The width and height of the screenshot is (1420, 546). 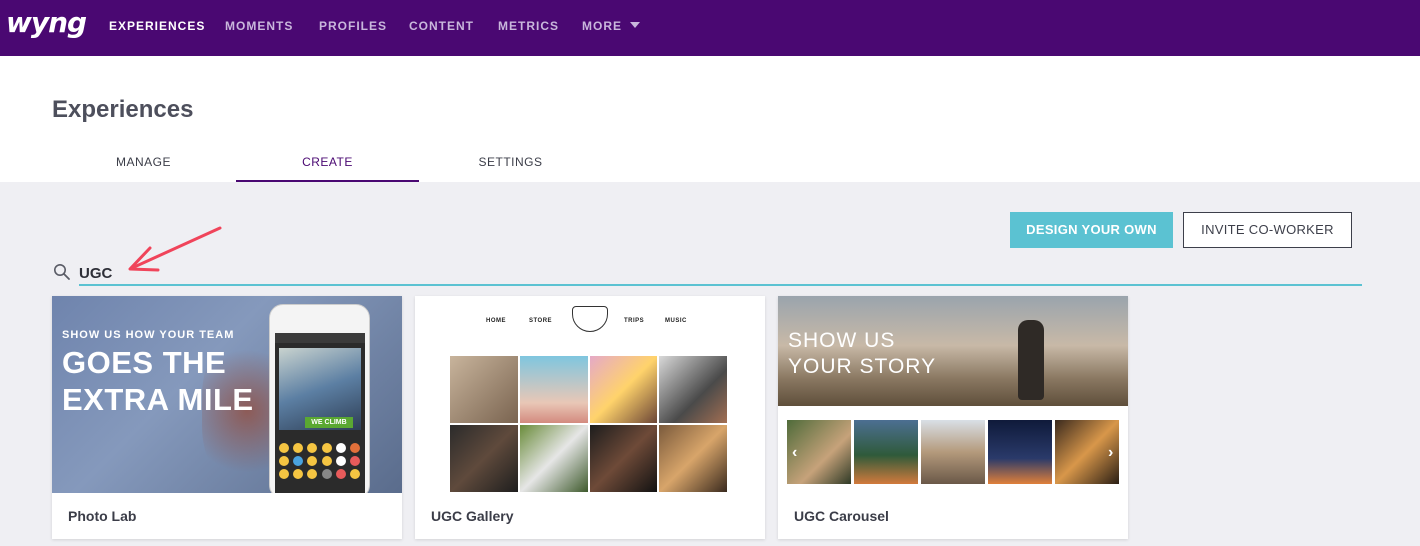 What do you see at coordinates (1267, 230) in the screenshot?
I see `invite-co-worker-button: INVITE CO-WORKER` at bounding box center [1267, 230].